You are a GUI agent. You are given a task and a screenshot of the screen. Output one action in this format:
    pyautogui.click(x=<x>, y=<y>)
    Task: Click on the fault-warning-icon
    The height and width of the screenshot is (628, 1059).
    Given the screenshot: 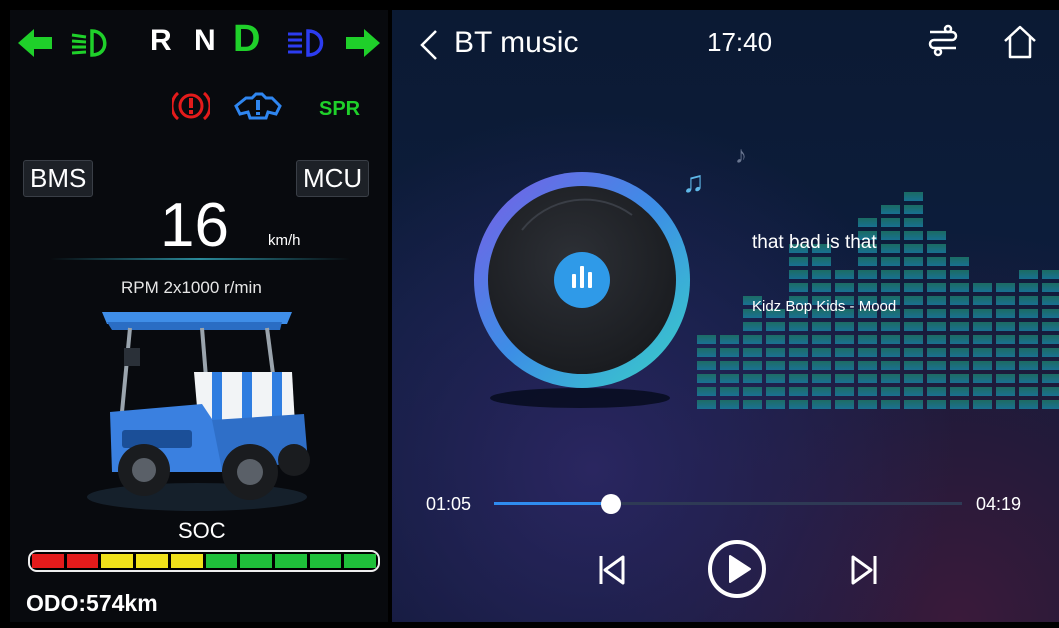 What is the action you would take?
    pyautogui.click(x=258, y=106)
    